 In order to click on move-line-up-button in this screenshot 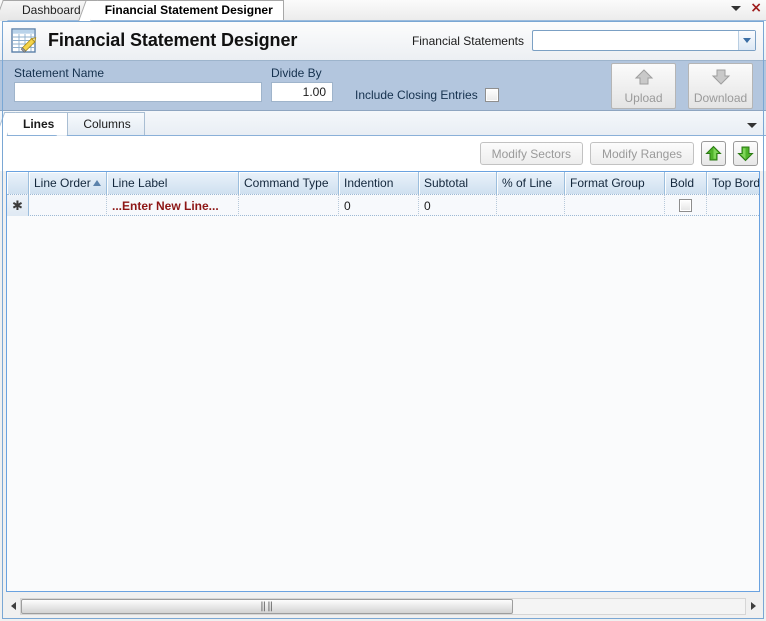, I will do `click(713, 153)`.